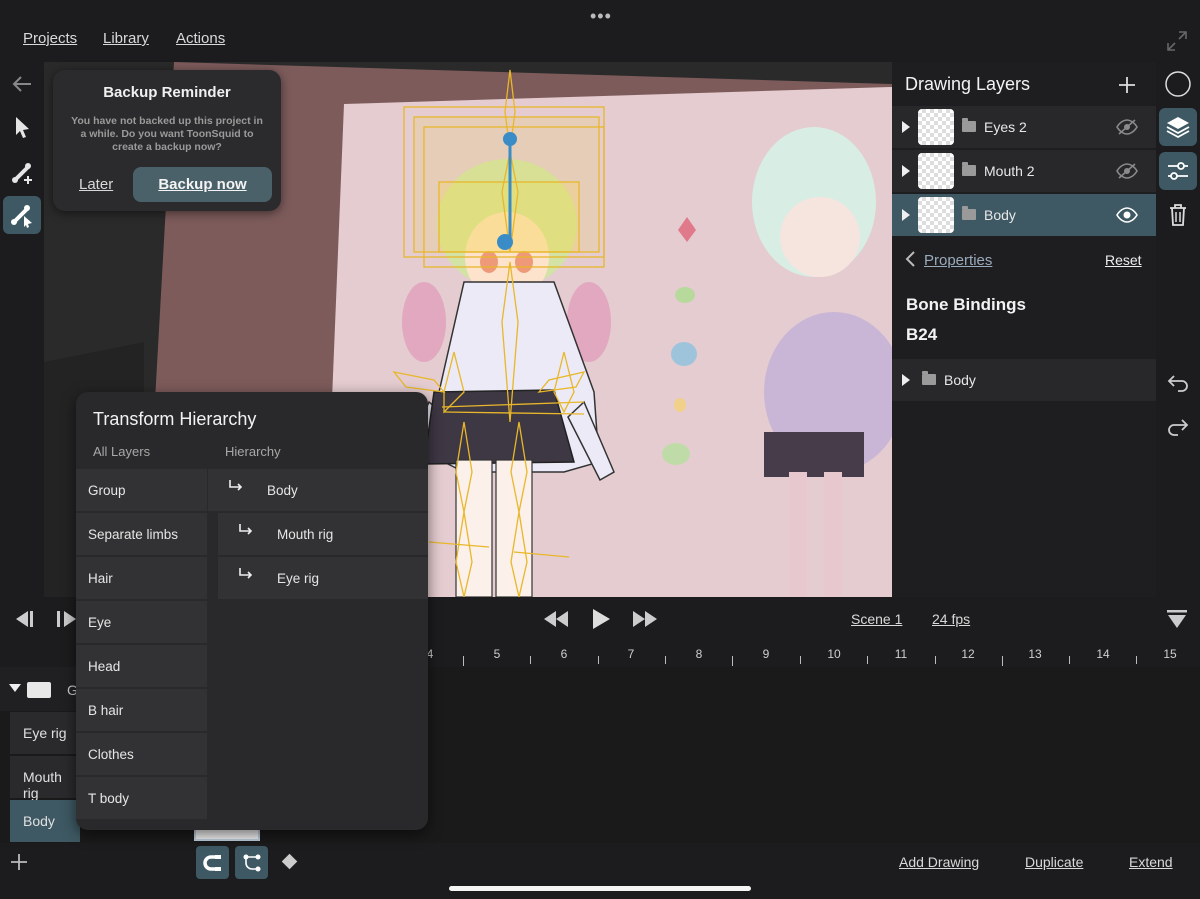  Describe the element at coordinates (1177, 619) in the screenshot. I see `collapse-timeline-icon` at that location.